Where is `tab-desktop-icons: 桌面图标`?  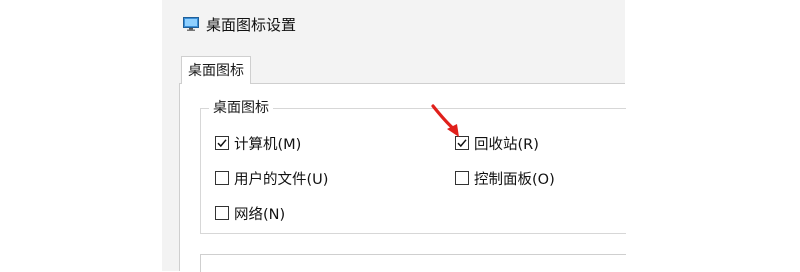 tab-desktop-icons: 桌面图标 is located at coordinates (216, 70).